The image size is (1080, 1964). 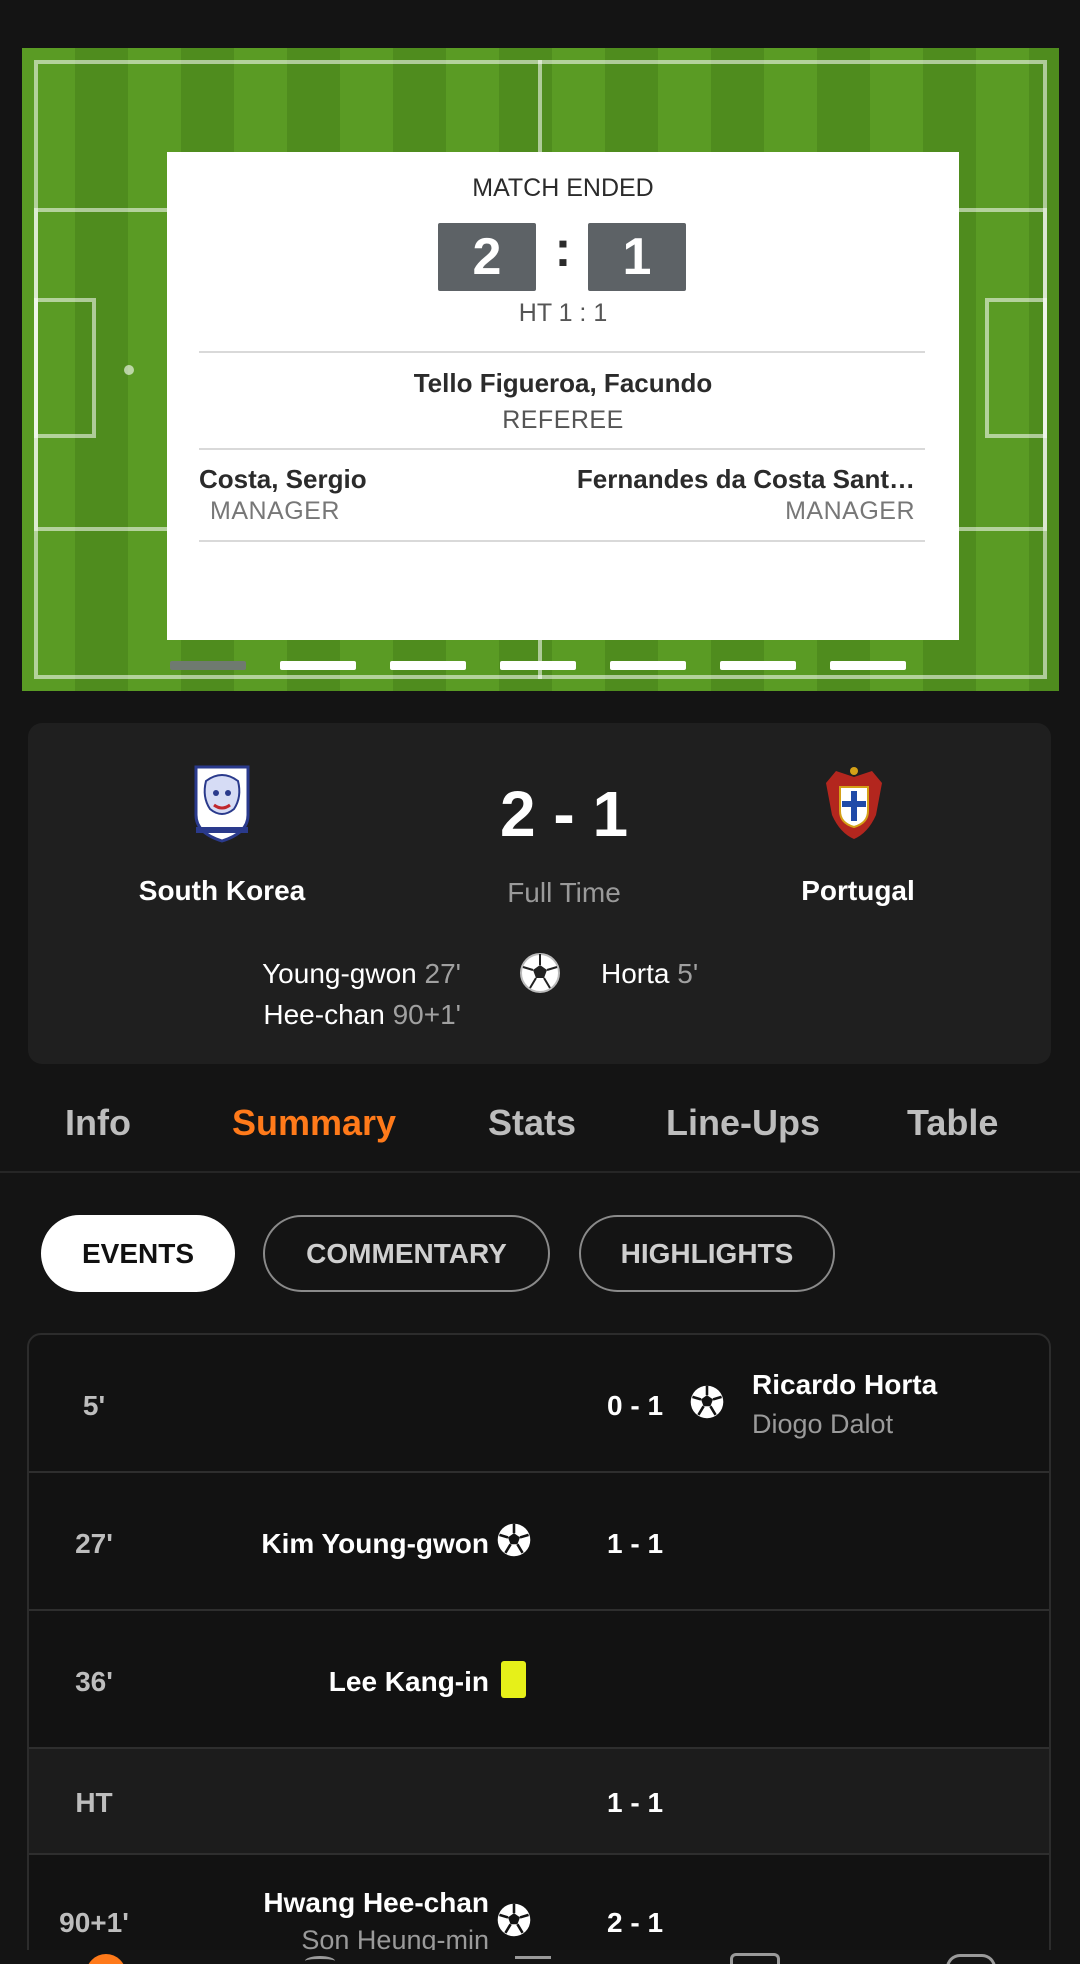 I want to click on home-scorer: Hee-chan 90+1', so click(x=362, y=1015).